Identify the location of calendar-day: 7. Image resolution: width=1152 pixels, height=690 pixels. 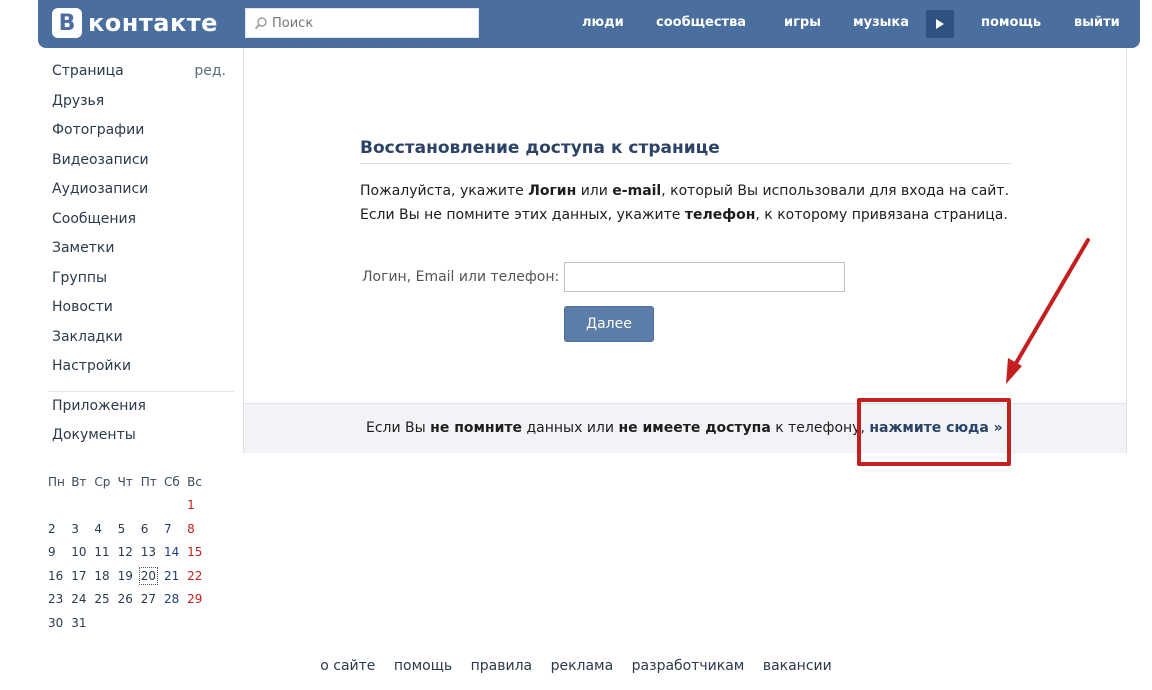
(175, 529).